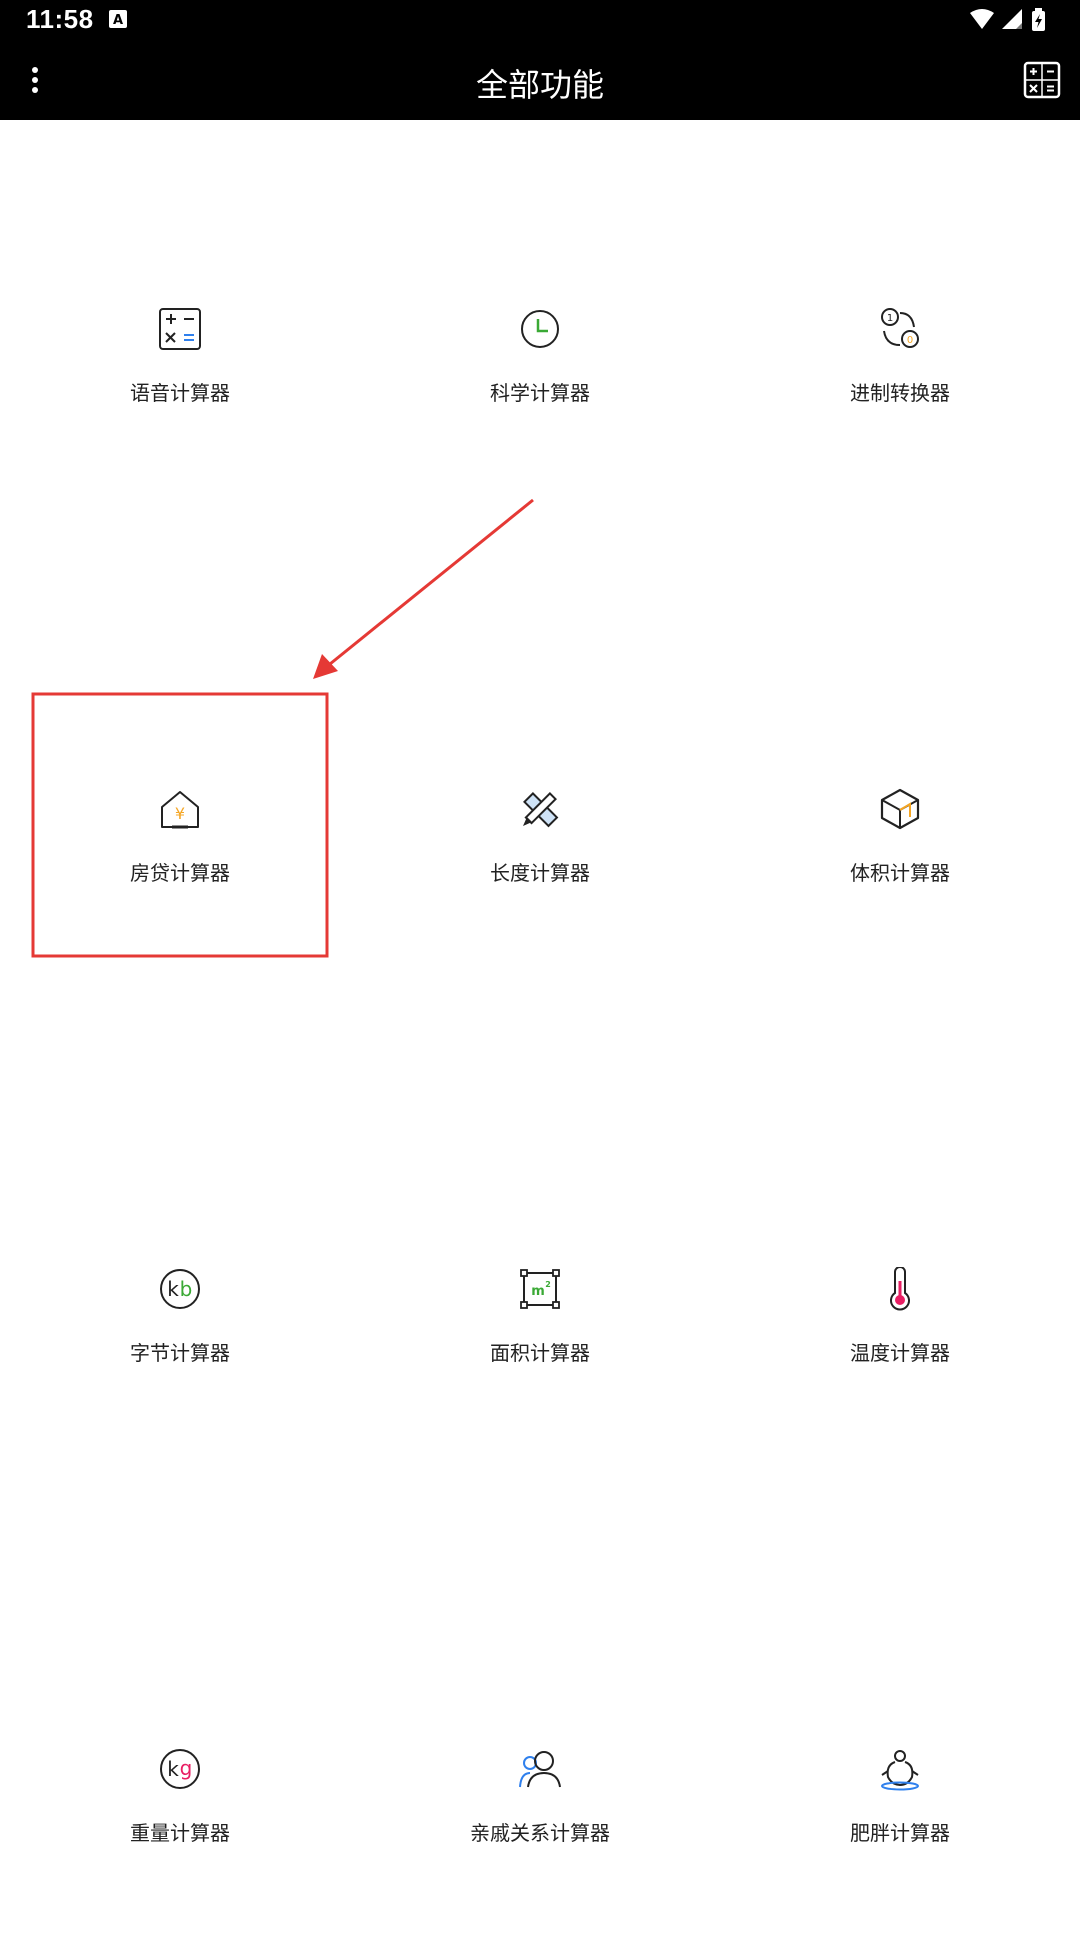 This screenshot has width=1080, height=1947. I want to click on svg-text: 0, so click(910, 340).